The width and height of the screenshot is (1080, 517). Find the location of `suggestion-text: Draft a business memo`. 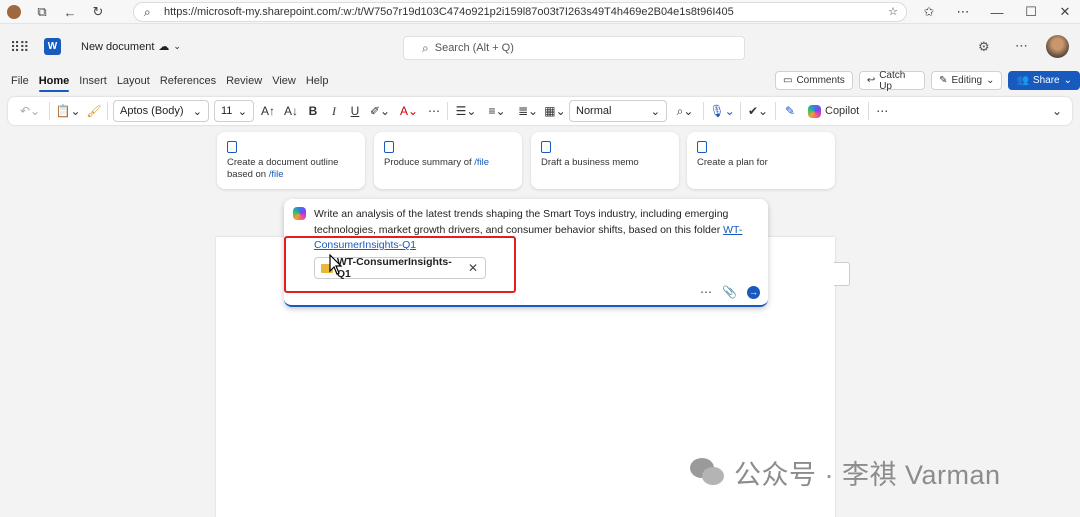

suggestion-text: Draft a business memo is located at coordinates (590, 162).